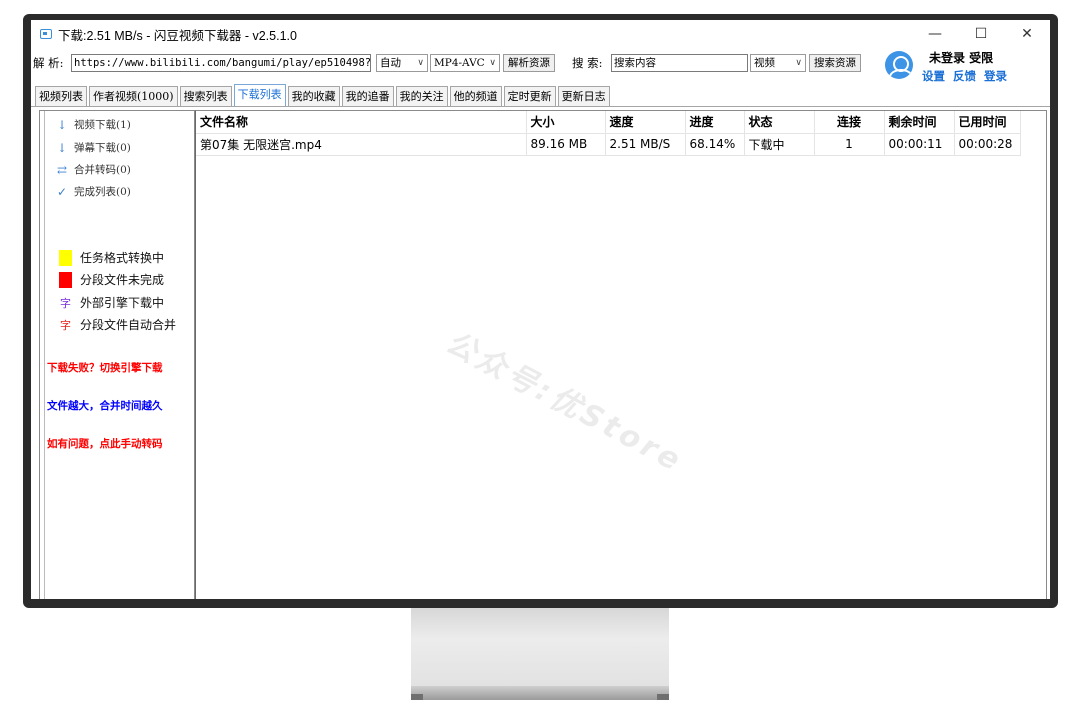 The width and height of the screenshot is (1080, 715). Describe the element at coordinates (583, 96) in the screenshot. I see `tab-changelog: 更新日志` at that location.